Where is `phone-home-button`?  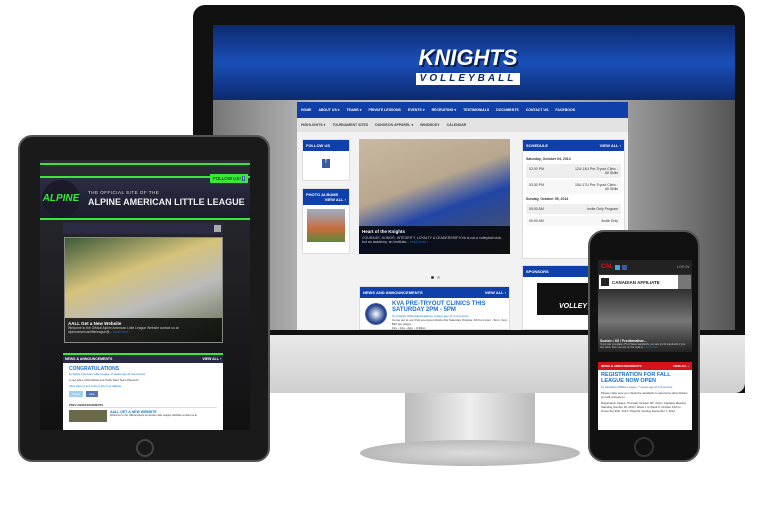
phone-home-button is located at coordinates (644, 447).